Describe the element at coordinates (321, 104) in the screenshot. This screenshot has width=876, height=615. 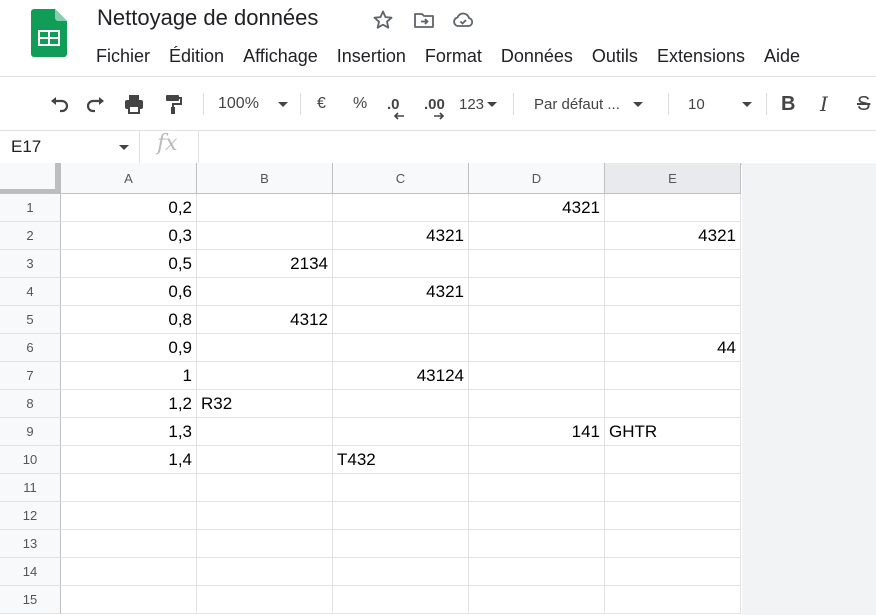
I see `currency-format-button: €` at that location.